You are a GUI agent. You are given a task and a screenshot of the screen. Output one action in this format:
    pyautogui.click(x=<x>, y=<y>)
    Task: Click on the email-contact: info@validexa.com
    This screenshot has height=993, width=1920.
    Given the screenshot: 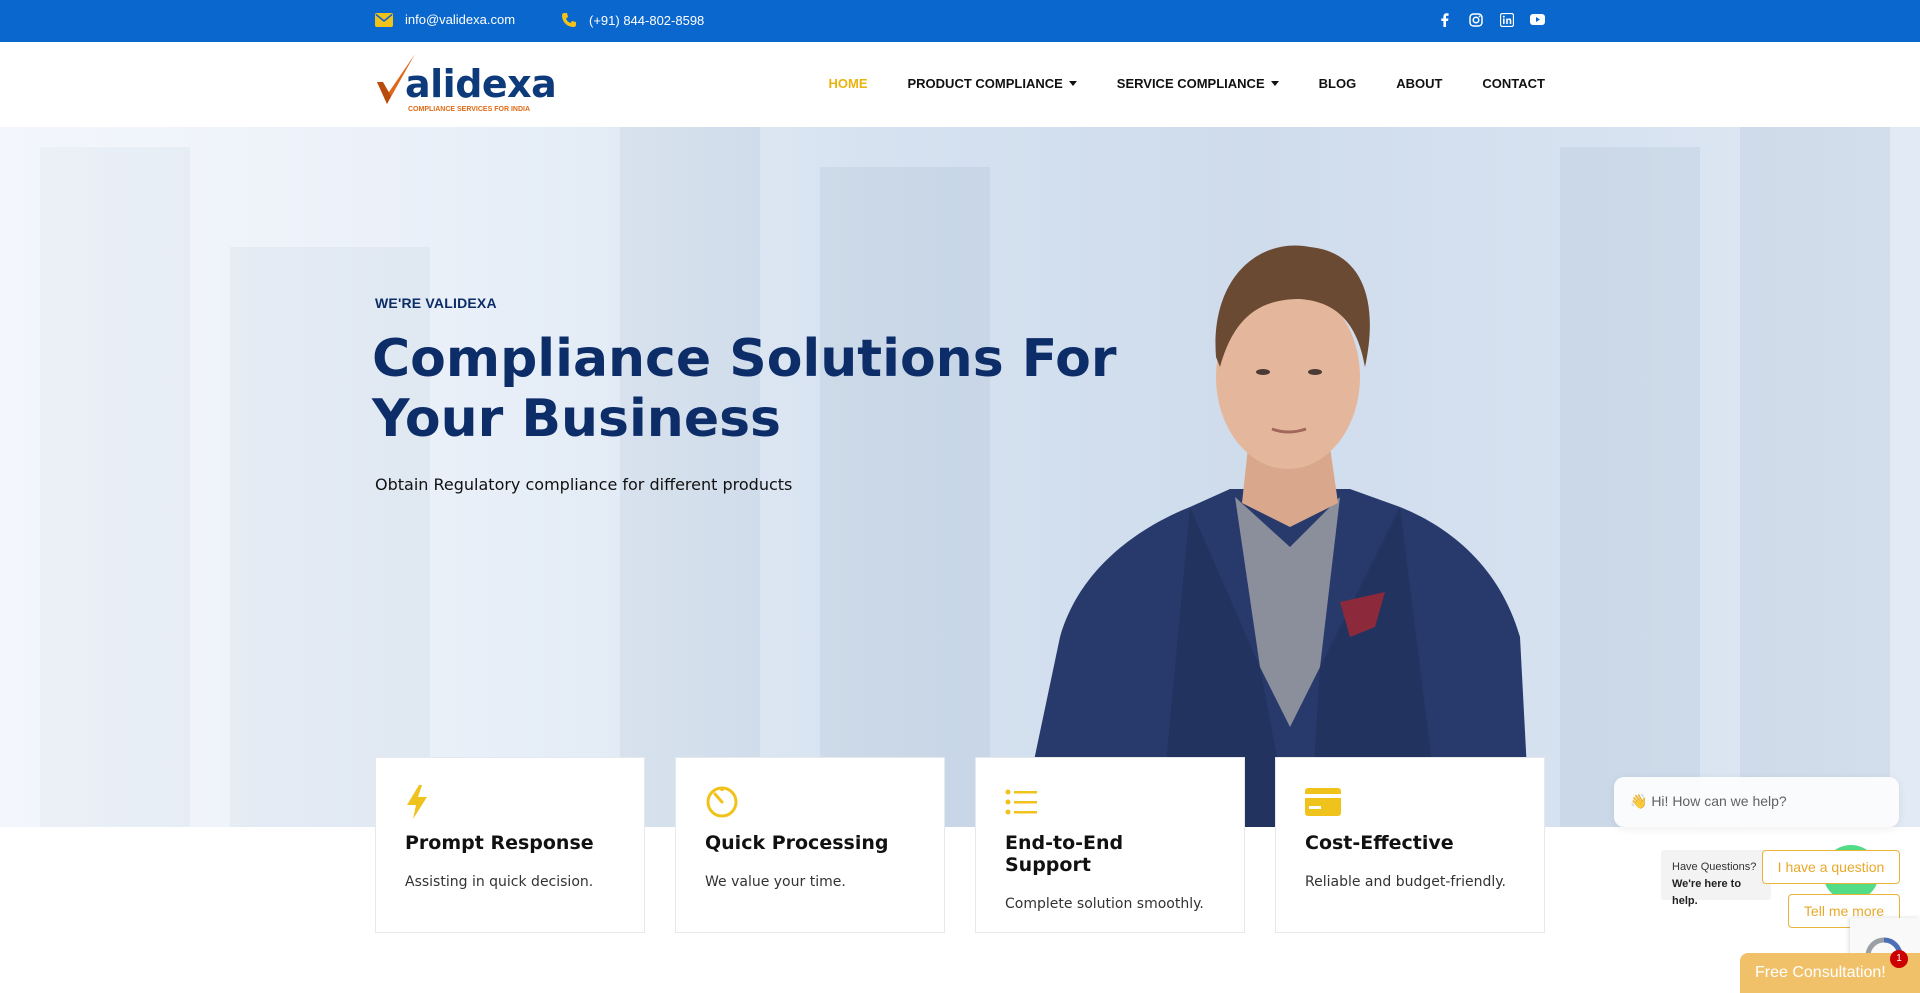 What is the action you would take?
    pyautogui.click(x=445, y=19)
    